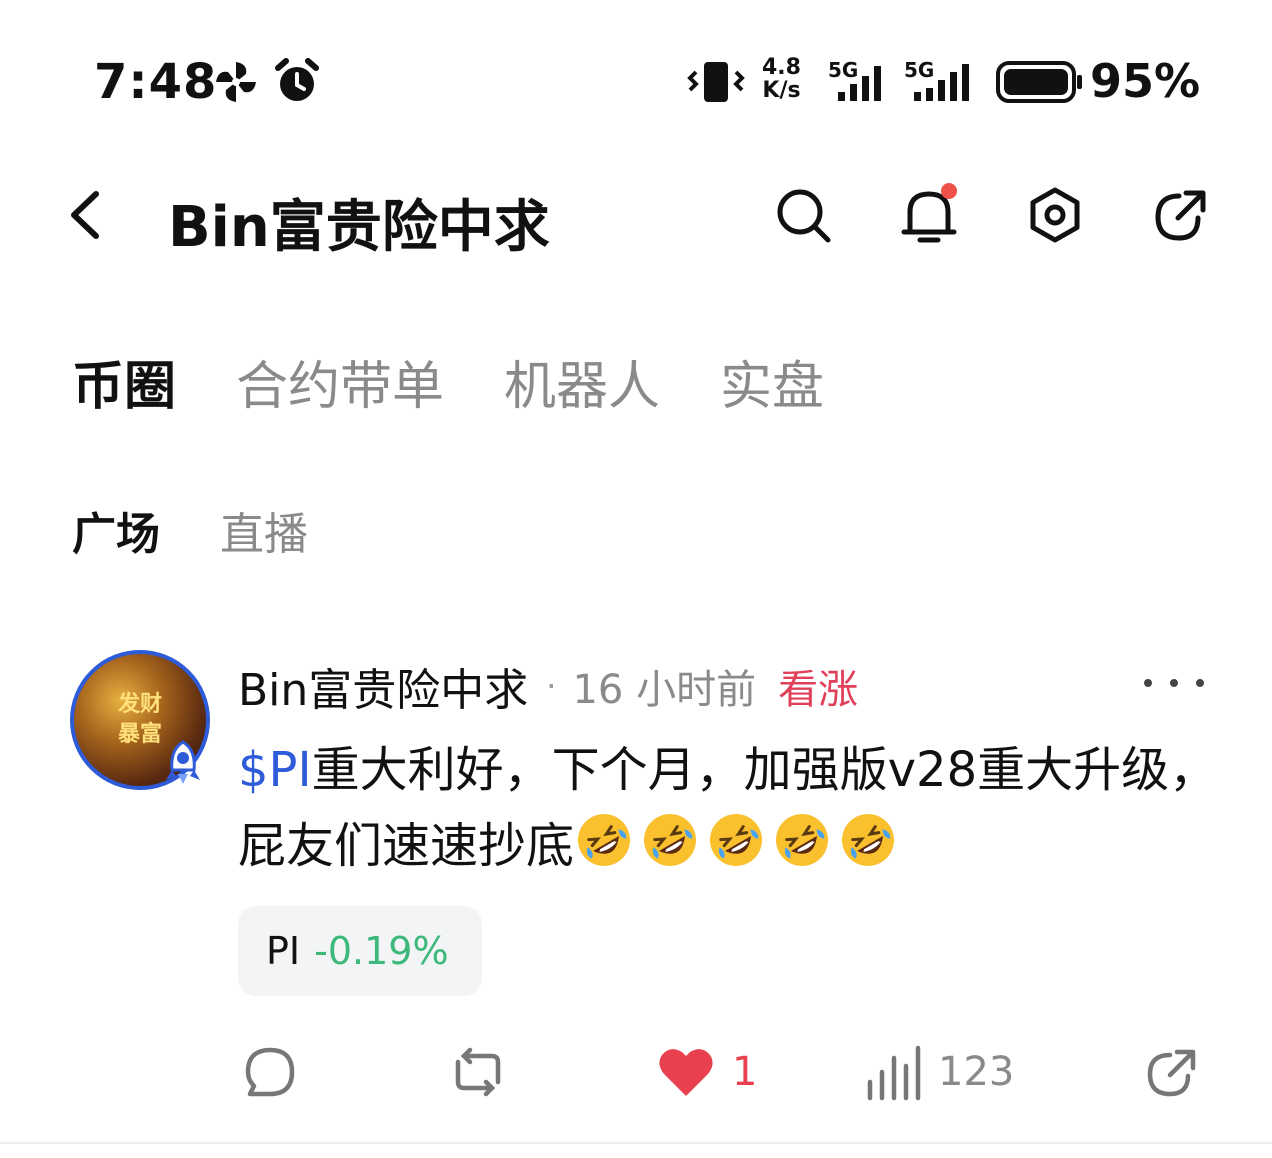 This screenshot has height=1158, width=1272. I want to click on alarm-icon, so click(297, 79).